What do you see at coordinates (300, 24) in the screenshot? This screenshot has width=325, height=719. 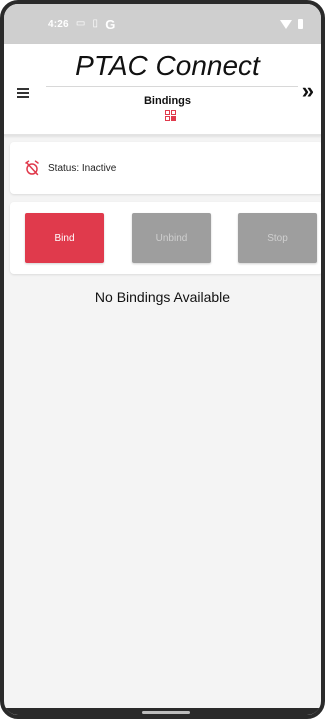 I see `battery-icon` at bounding box center [300, 24].